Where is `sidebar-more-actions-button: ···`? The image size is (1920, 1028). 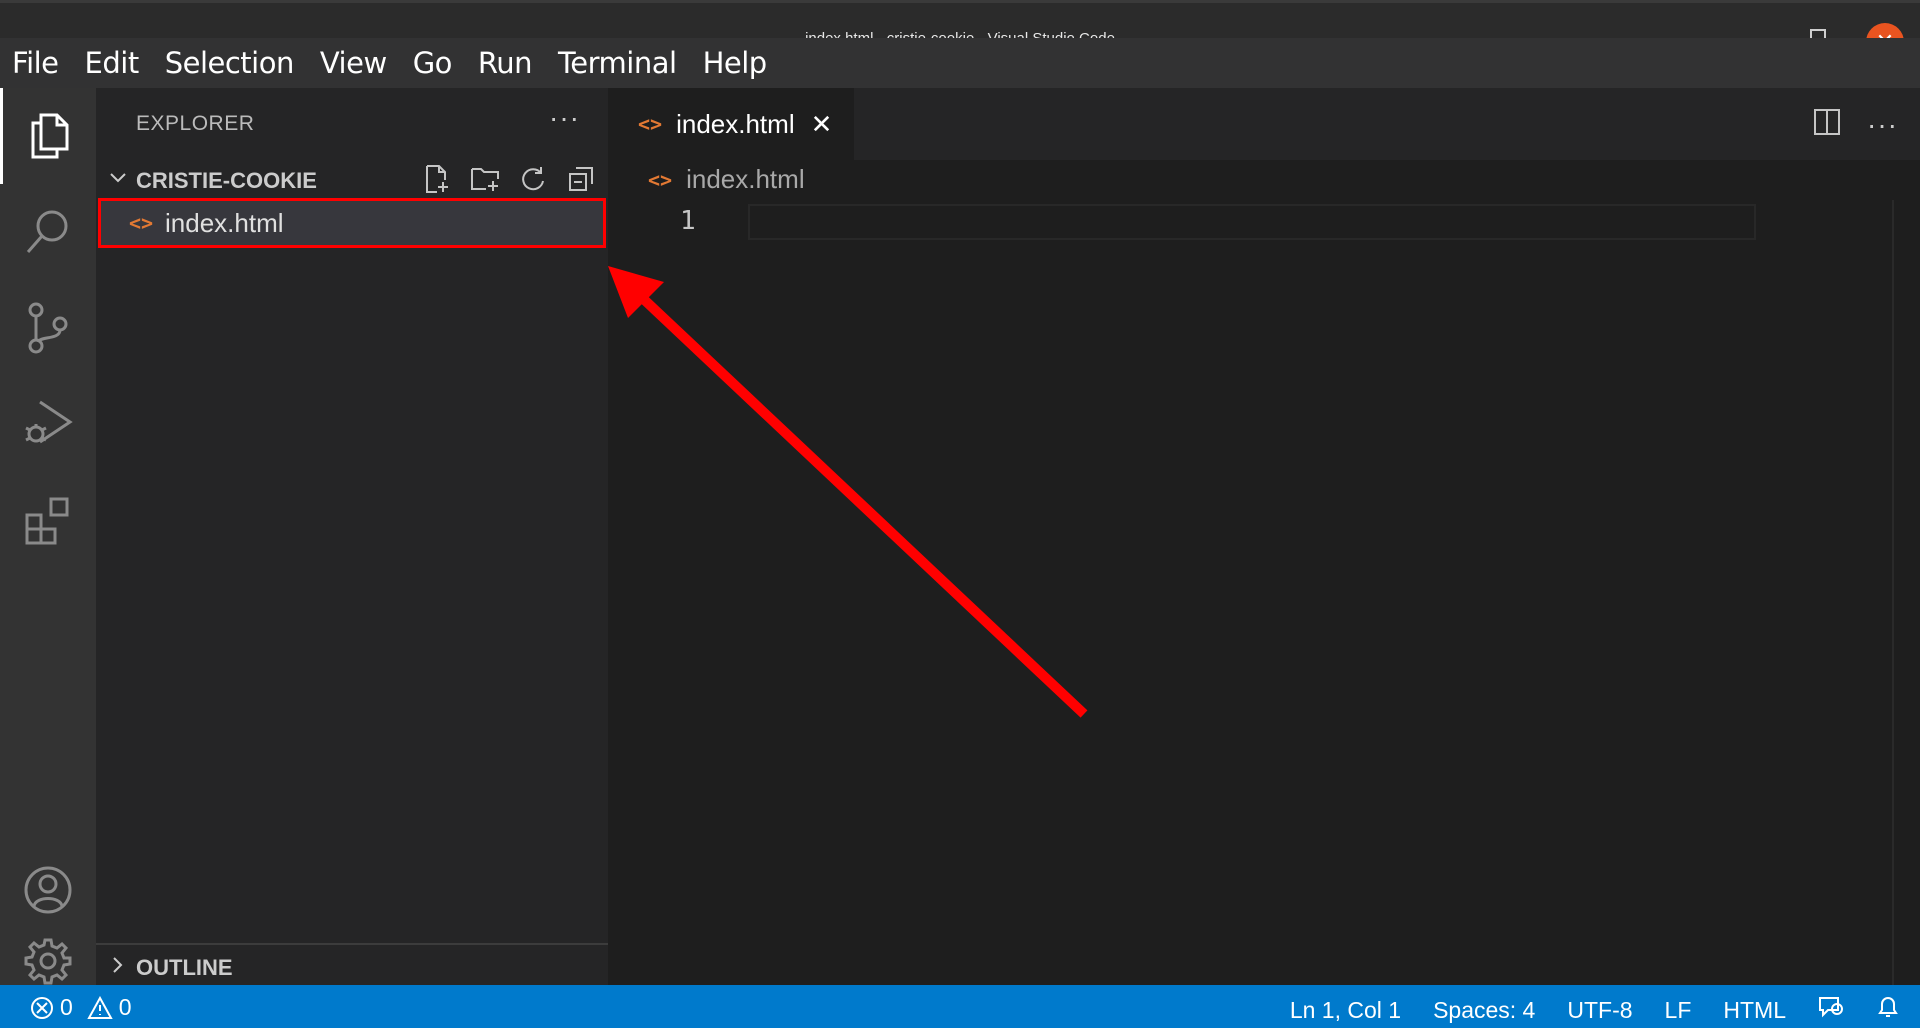 sidebar-more-actions-button: ··· is located at coordinates (564, 118).